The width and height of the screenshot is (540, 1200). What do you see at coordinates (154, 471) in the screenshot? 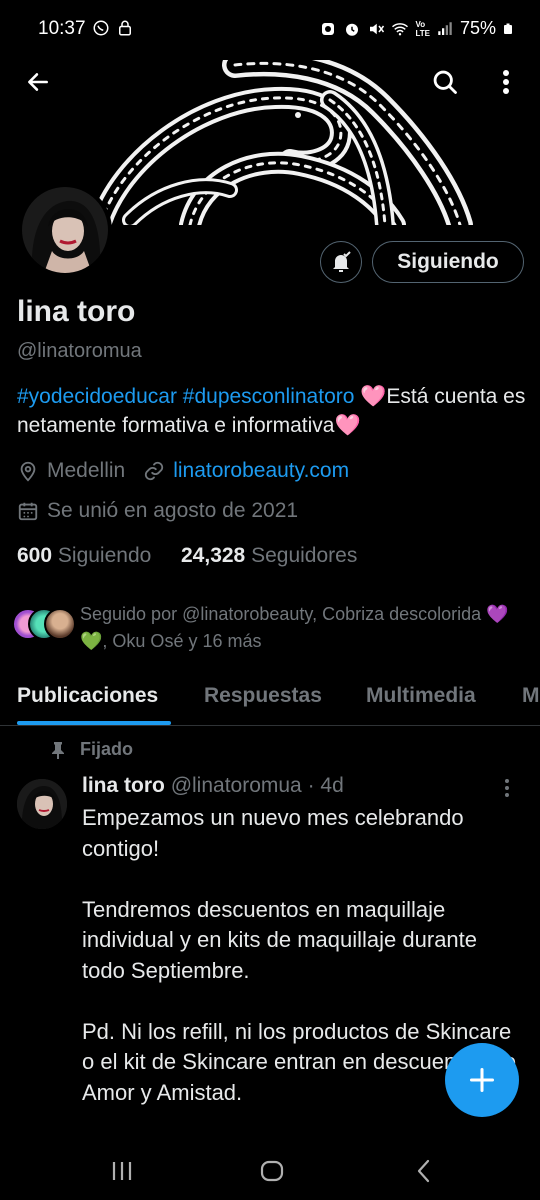
I see `link-icon` at bounding box center [154, 471].